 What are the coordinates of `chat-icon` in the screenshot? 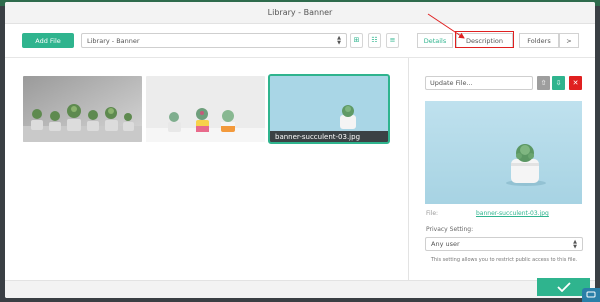 It's located at (591, 294).